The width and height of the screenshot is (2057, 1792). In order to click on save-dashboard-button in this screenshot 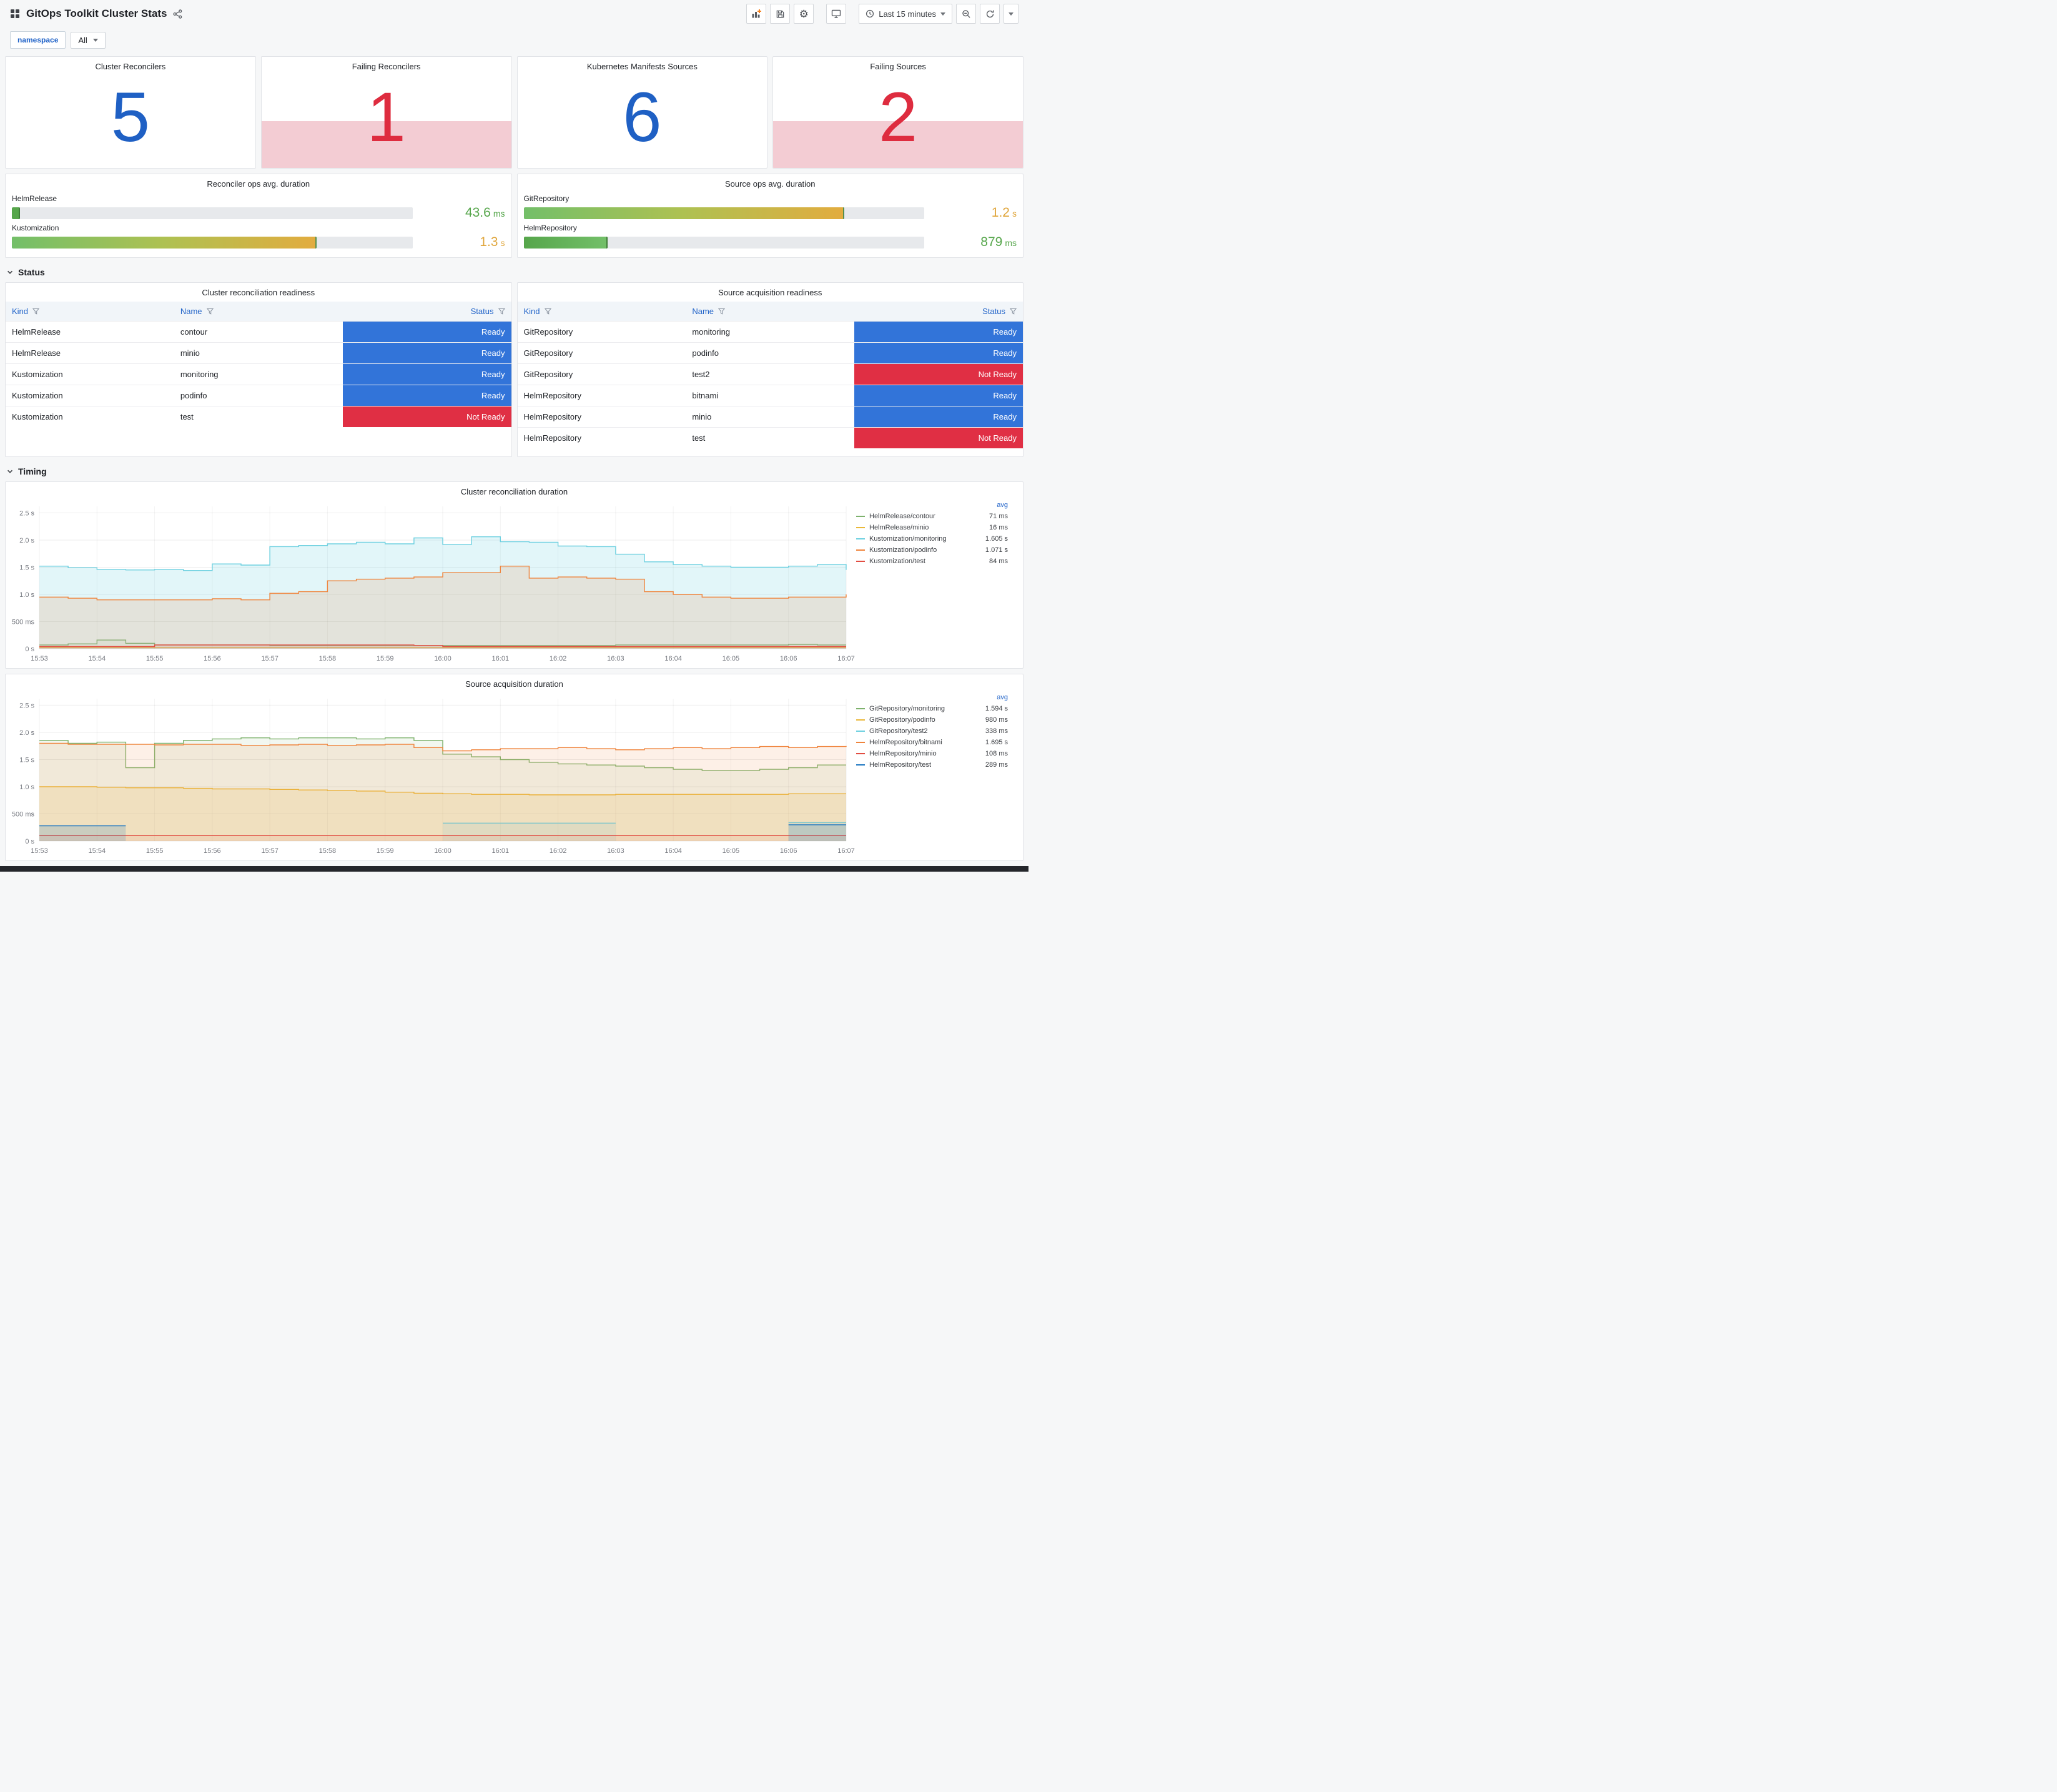, I will do `click(780, 14)`.